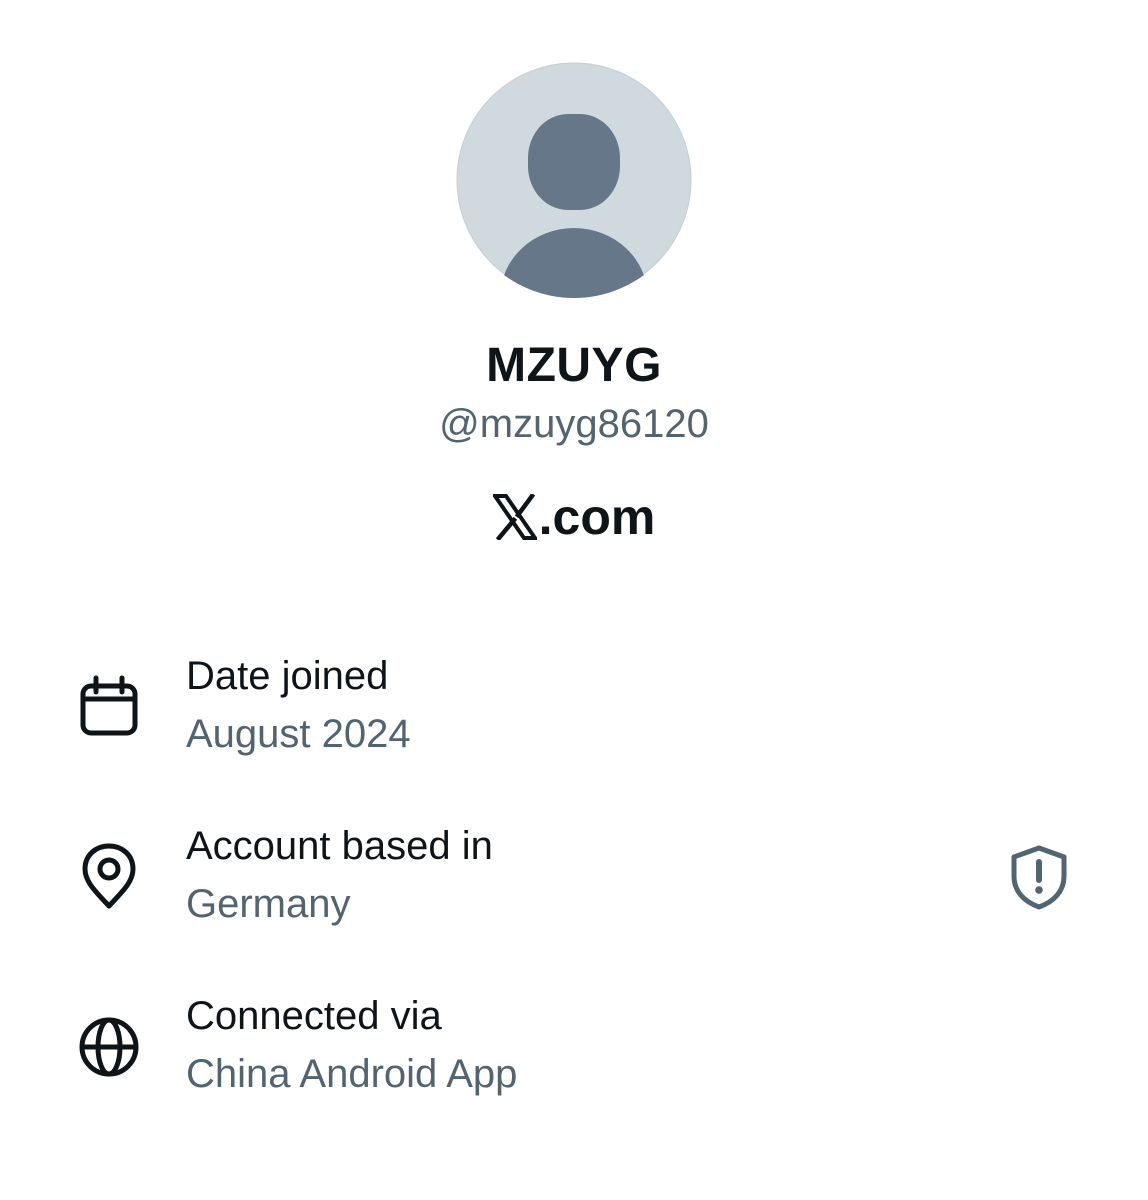 The height and width of the screenshot is (1200, 1148). What do you see at coordinates (574, 1050) in the screenshot?
I see `detail-row-connected-via: Connected via China Android App` at bounding box center [574, 1050].